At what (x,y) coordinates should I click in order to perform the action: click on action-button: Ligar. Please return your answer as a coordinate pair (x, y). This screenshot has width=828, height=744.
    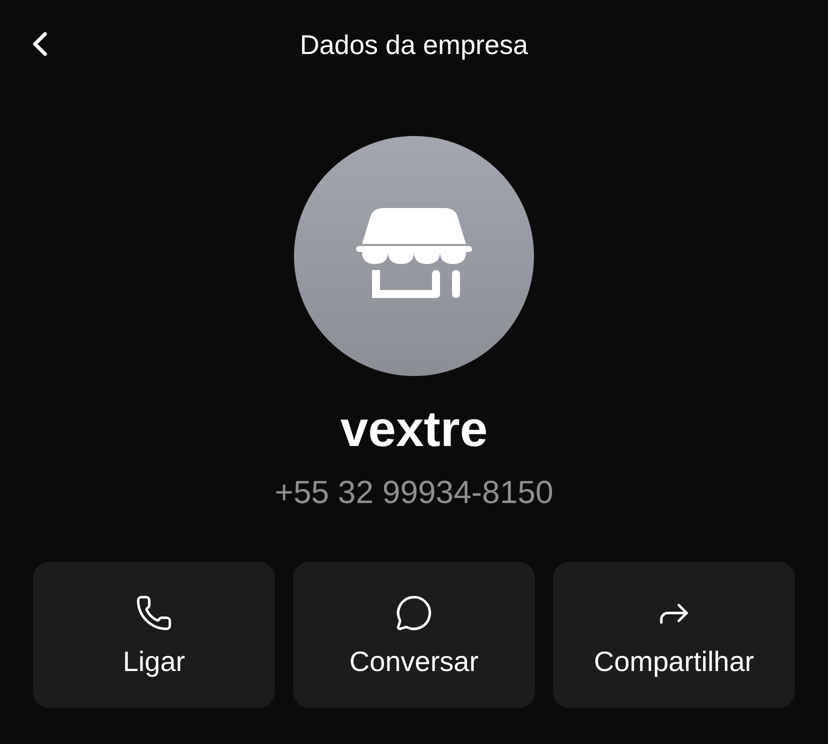
    Looking at the image, I should click on (154, 635).